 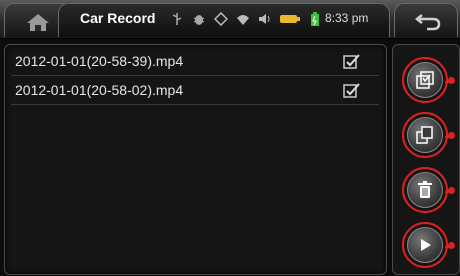 I want to click on select-all-icon, so click(x=425, y=80).